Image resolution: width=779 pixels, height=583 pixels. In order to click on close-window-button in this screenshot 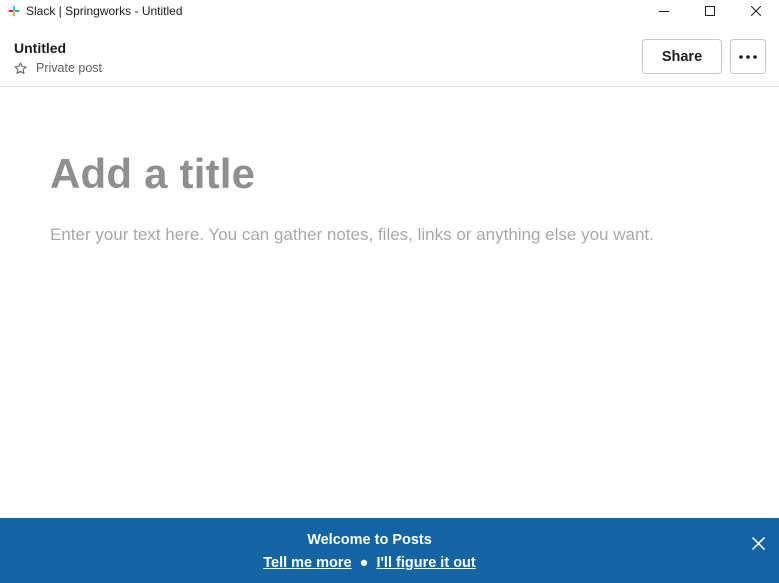, I will do `click(756, 11)`.